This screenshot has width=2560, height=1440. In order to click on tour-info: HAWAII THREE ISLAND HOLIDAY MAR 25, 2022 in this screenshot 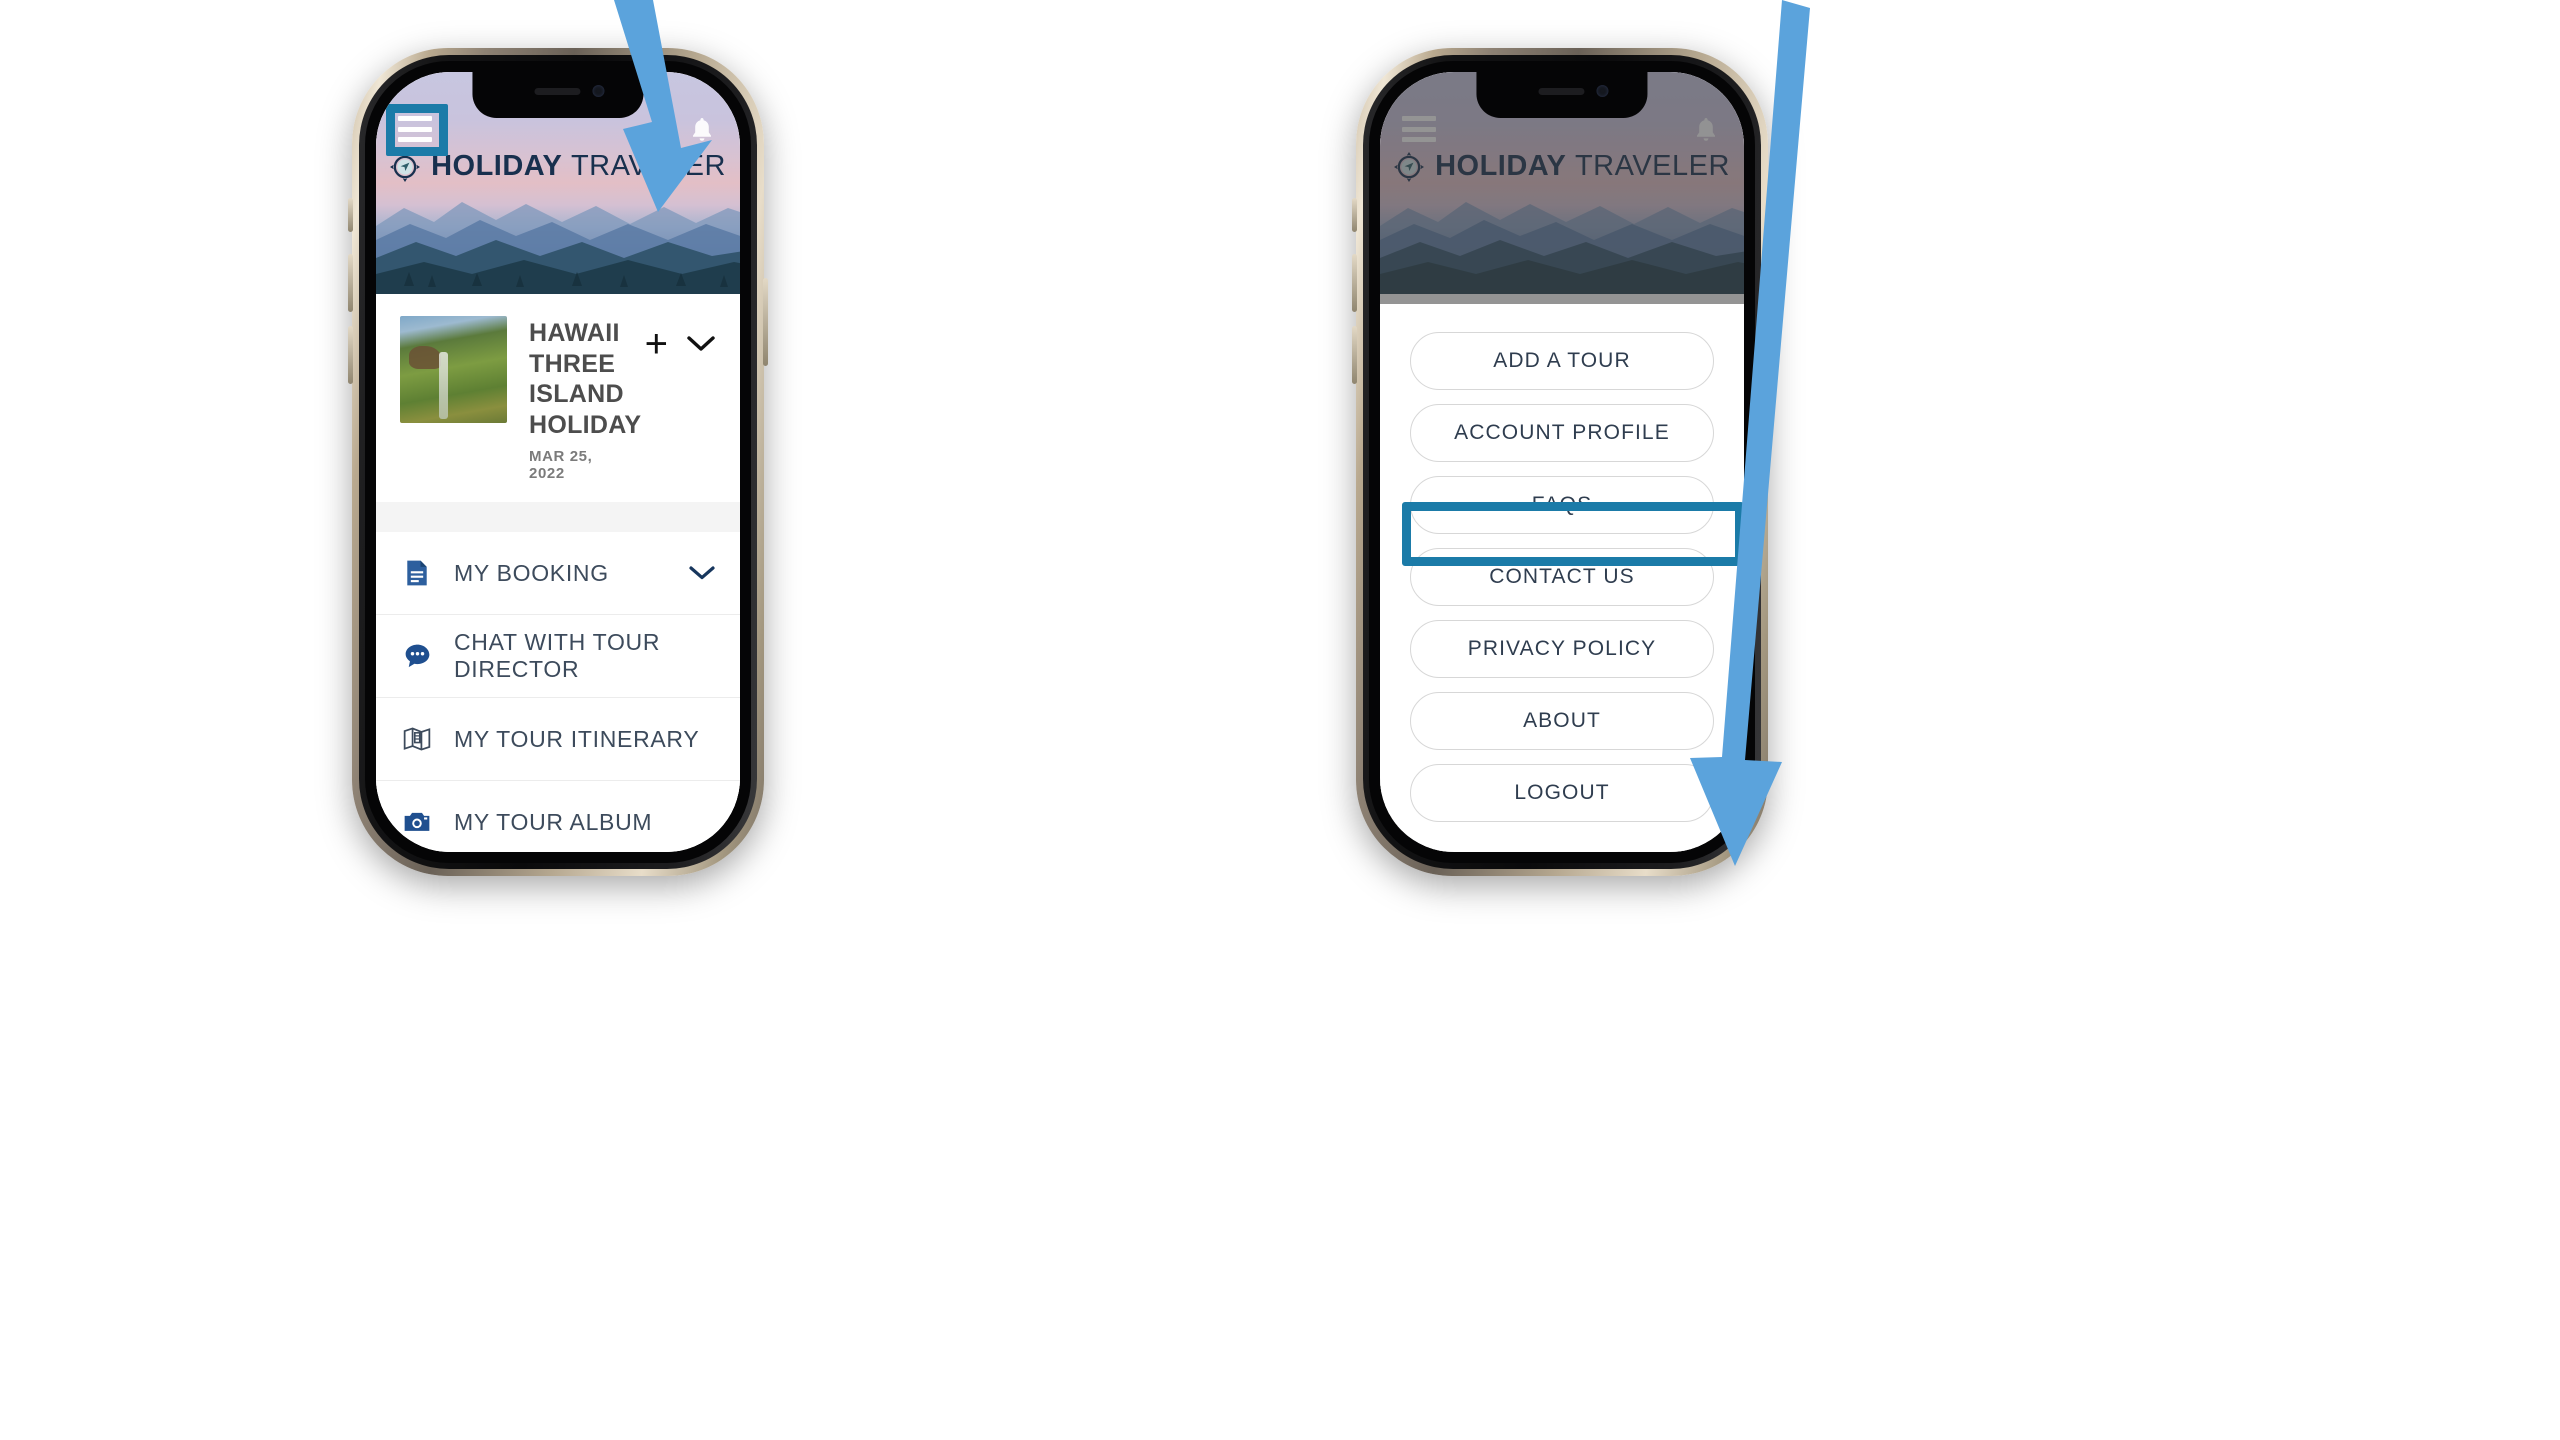, I will do `click(585, 399)`.